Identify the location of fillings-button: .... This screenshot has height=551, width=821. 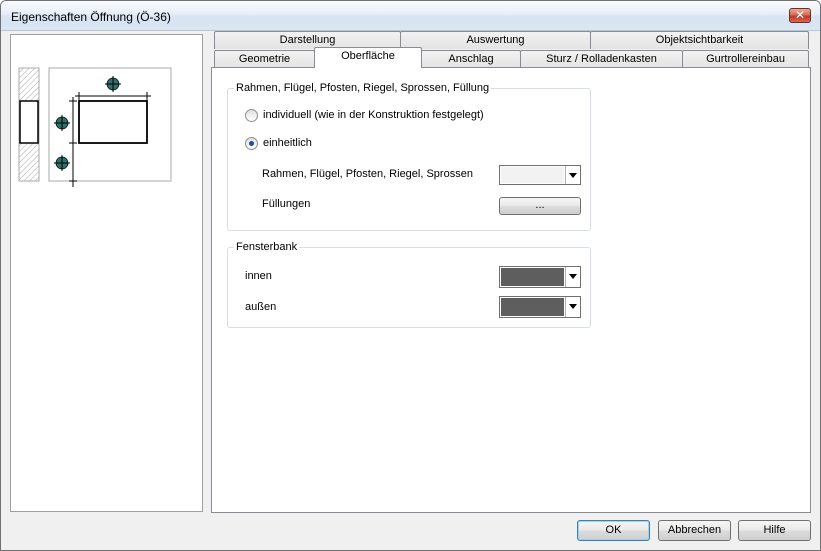
(540, 206).